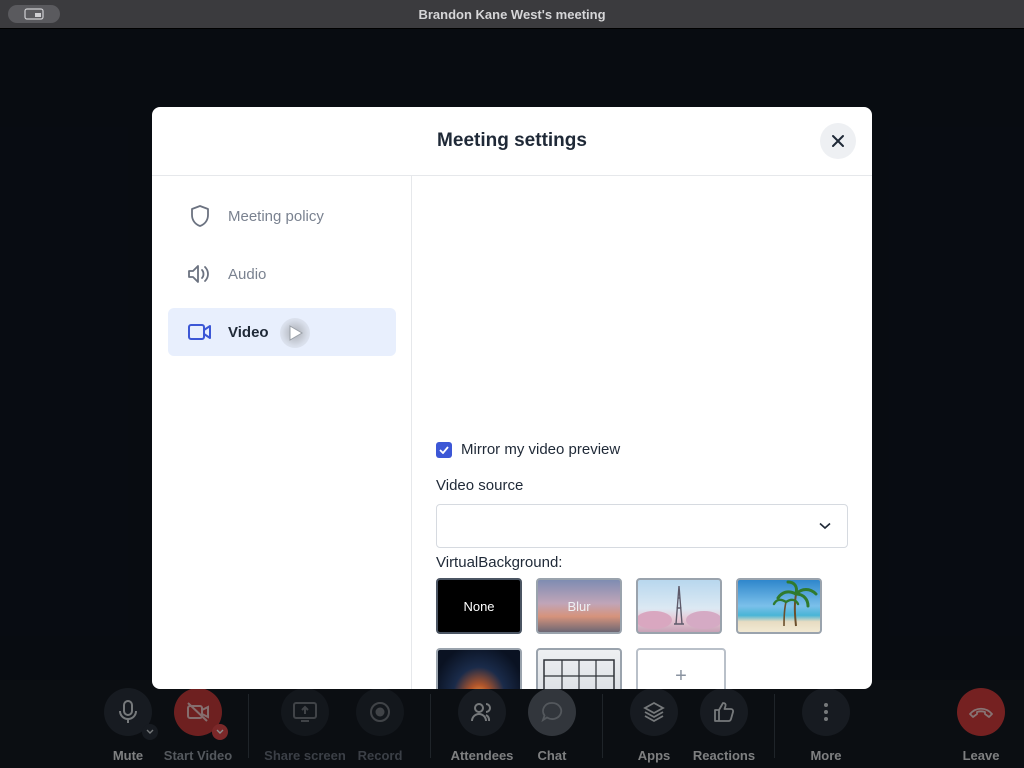 The height and width of the screenshot is (768, 1024). Describe the element at coordinates (642, 526) in the screenshot. I see `video-source-select` at that location.